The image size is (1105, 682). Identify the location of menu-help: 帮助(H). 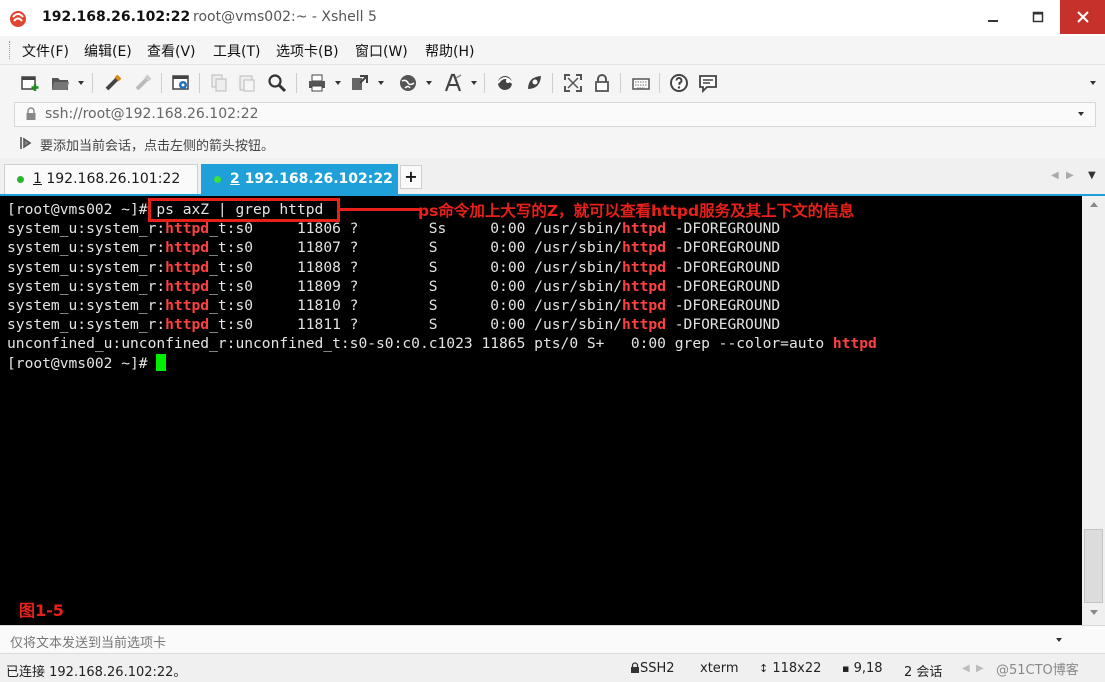
(449, 51).